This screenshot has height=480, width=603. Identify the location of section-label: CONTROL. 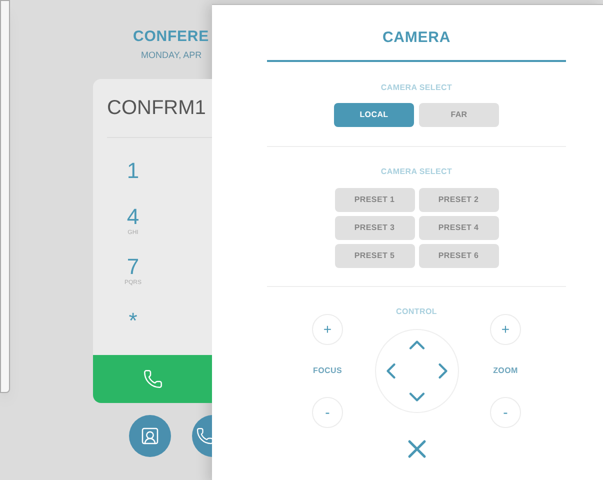
(416, 312).